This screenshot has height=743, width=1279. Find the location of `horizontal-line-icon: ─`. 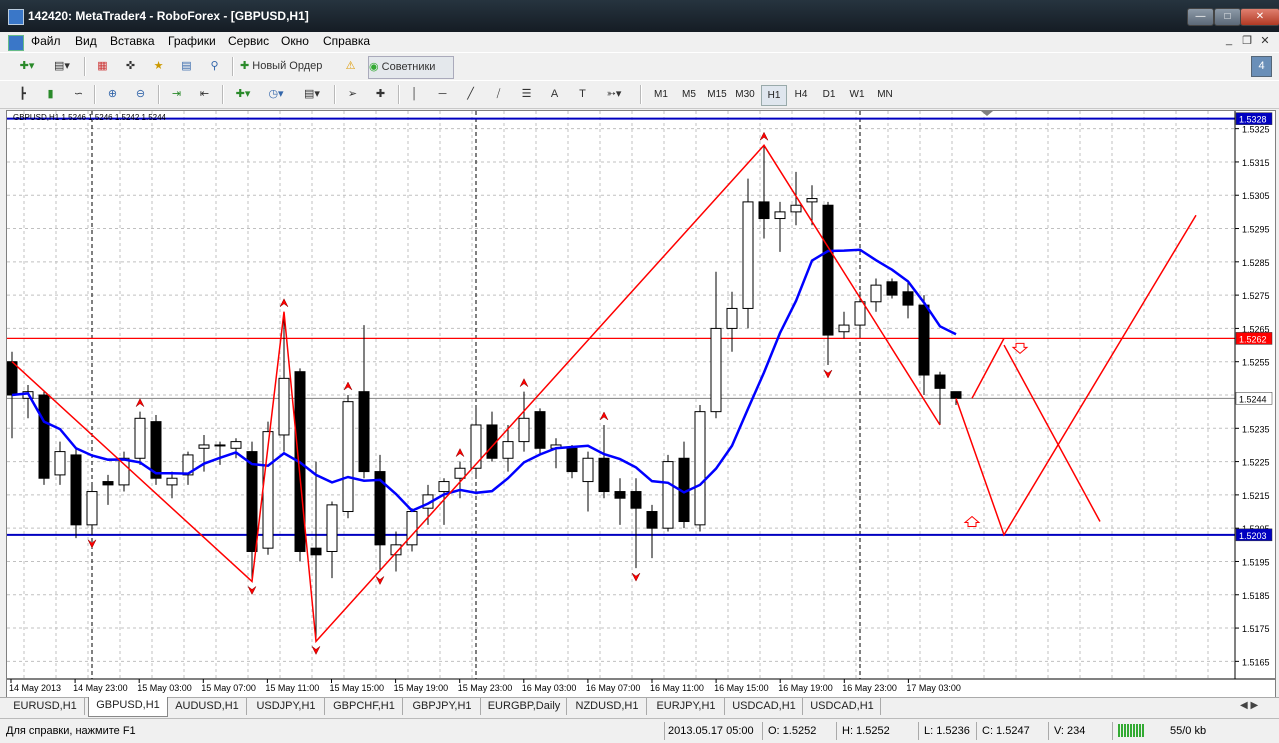

horizontal-line-icon: ─ is located at coordinates (442, 94).